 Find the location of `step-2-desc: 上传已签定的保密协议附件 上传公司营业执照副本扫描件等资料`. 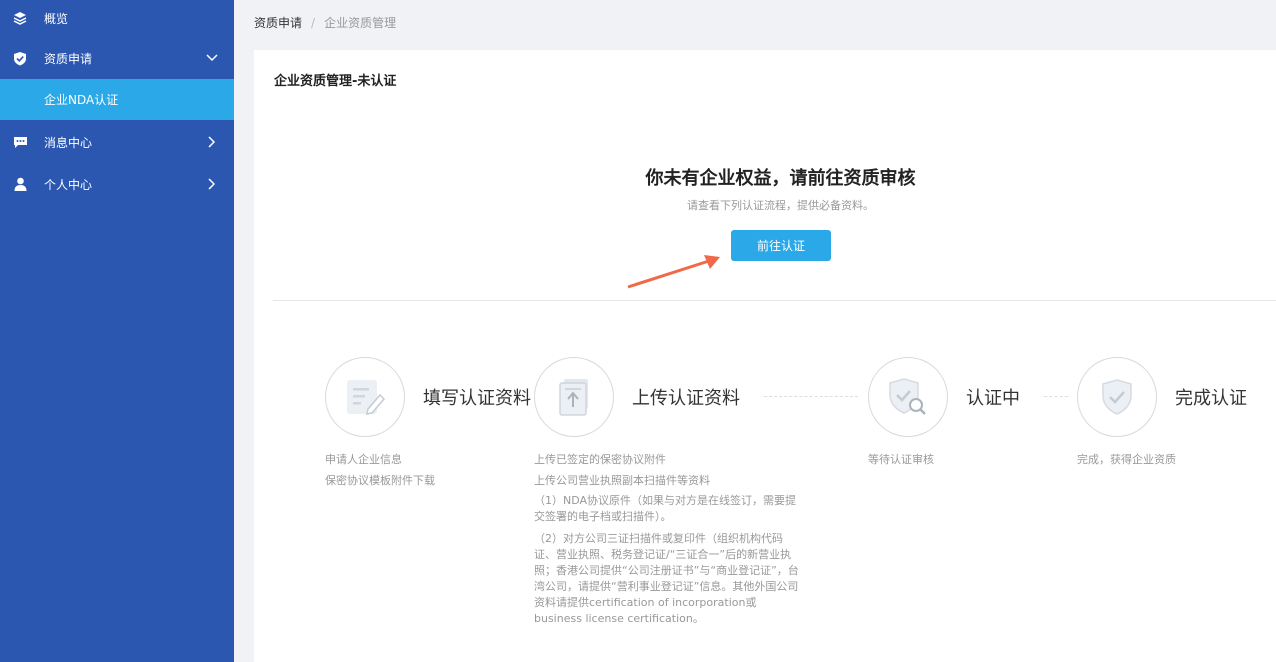

step-2-desc: 上传已签定的保密协议附件 上传公司营业执照副本扫描件等资料 is located at coordinates (622, 470).